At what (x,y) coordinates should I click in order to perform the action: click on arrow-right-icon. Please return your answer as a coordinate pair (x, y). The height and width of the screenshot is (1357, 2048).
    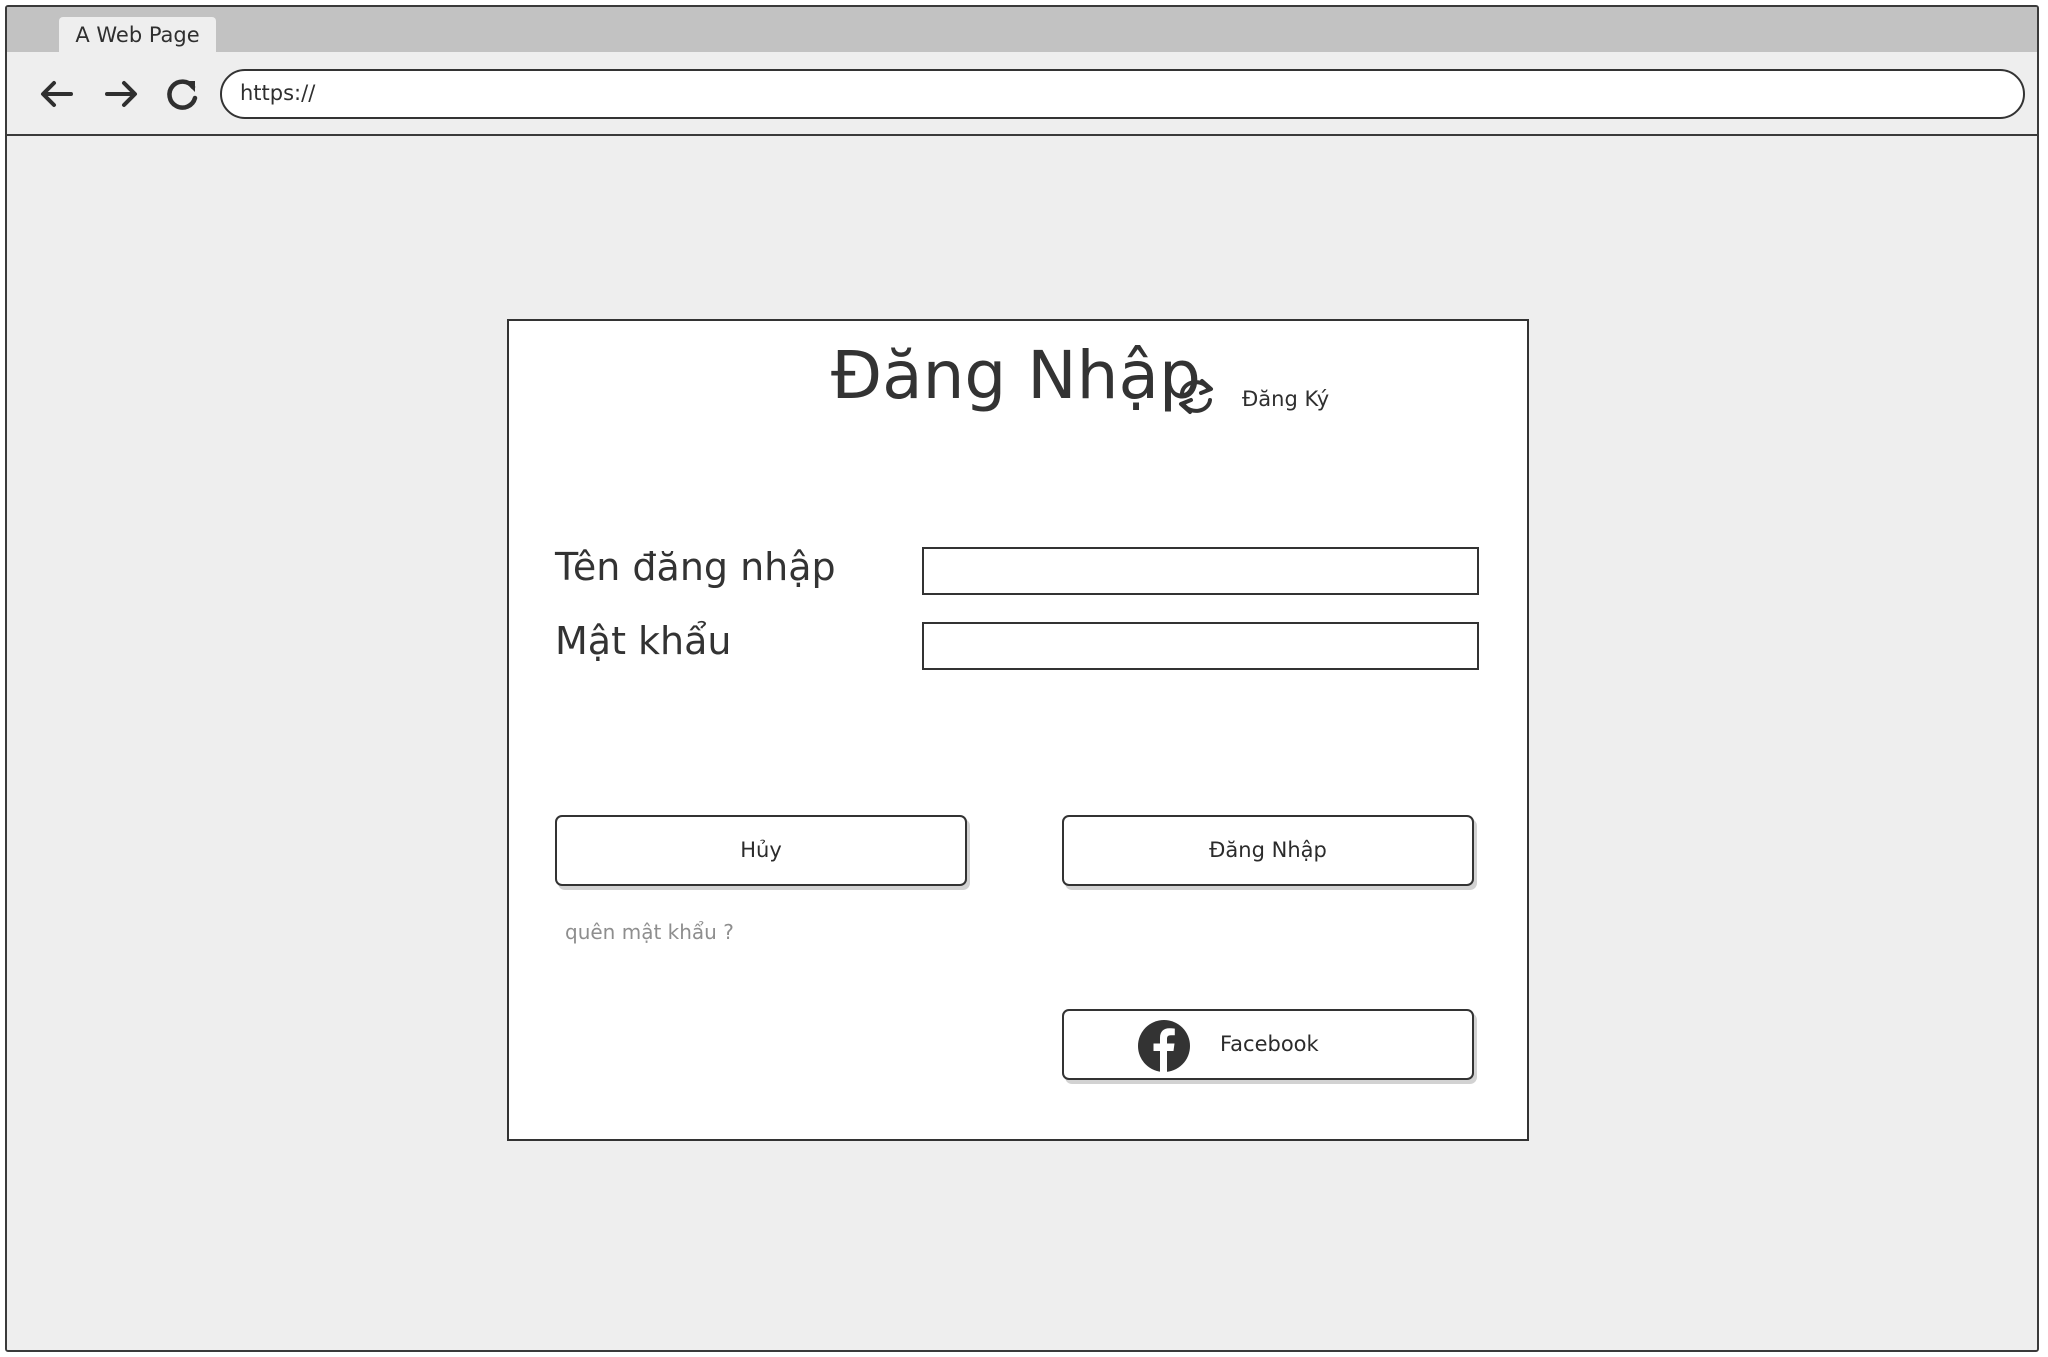
    Looking at the image, I should click on (121, 94).